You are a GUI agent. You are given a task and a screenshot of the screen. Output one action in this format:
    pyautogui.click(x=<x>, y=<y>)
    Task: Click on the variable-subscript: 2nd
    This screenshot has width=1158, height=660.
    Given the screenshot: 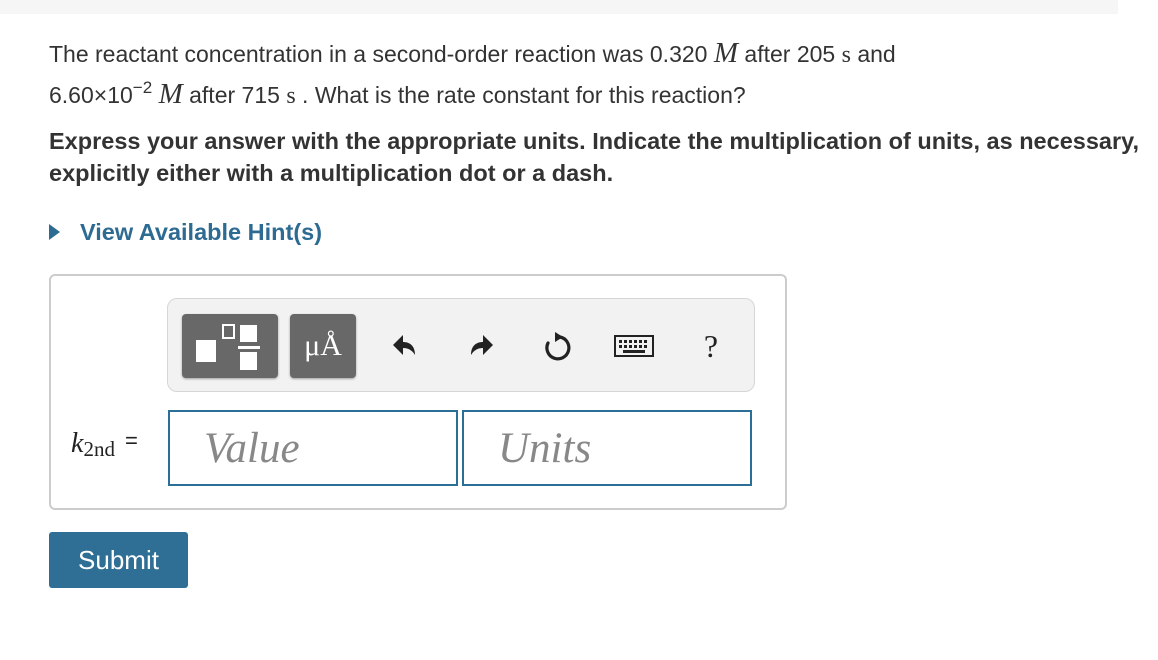 What is the action you would take?
    pyautogui.click(x=99, y=449)
    